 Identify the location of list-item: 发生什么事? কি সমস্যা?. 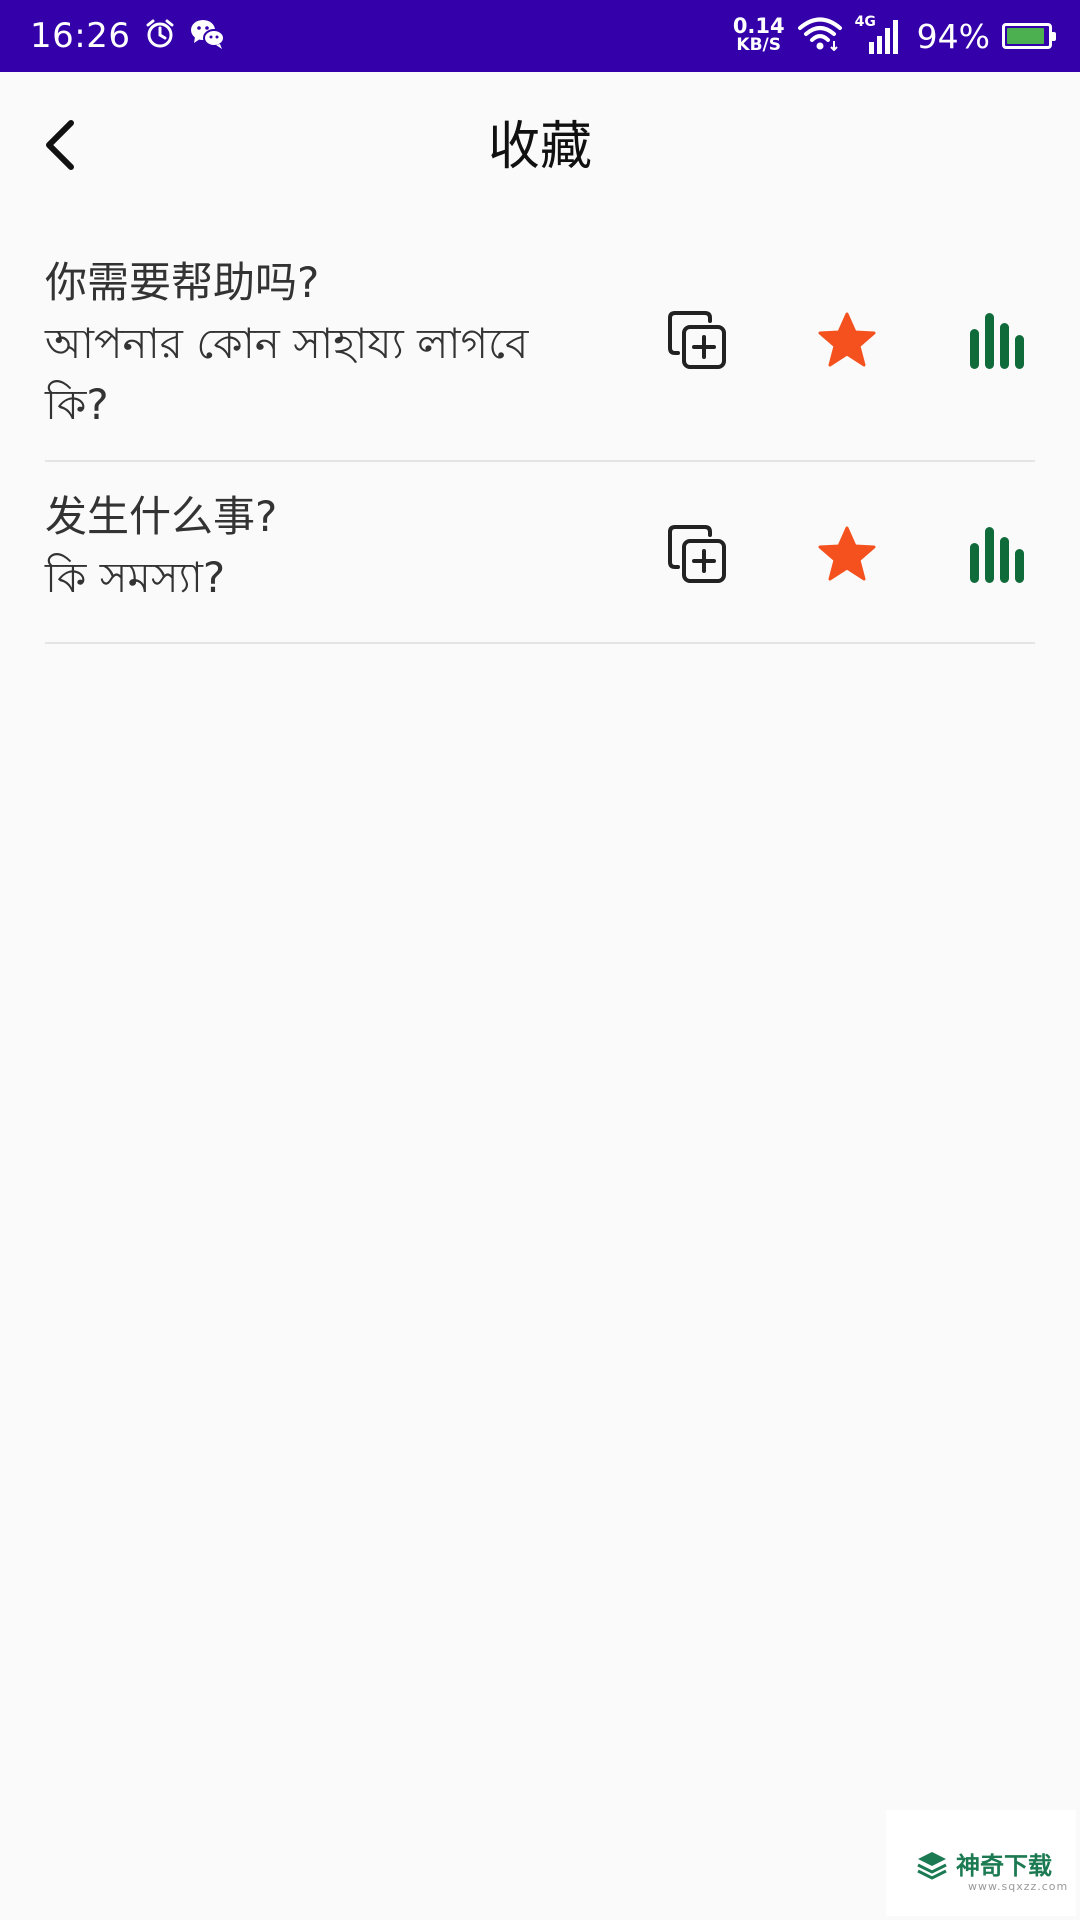
(540, 553).